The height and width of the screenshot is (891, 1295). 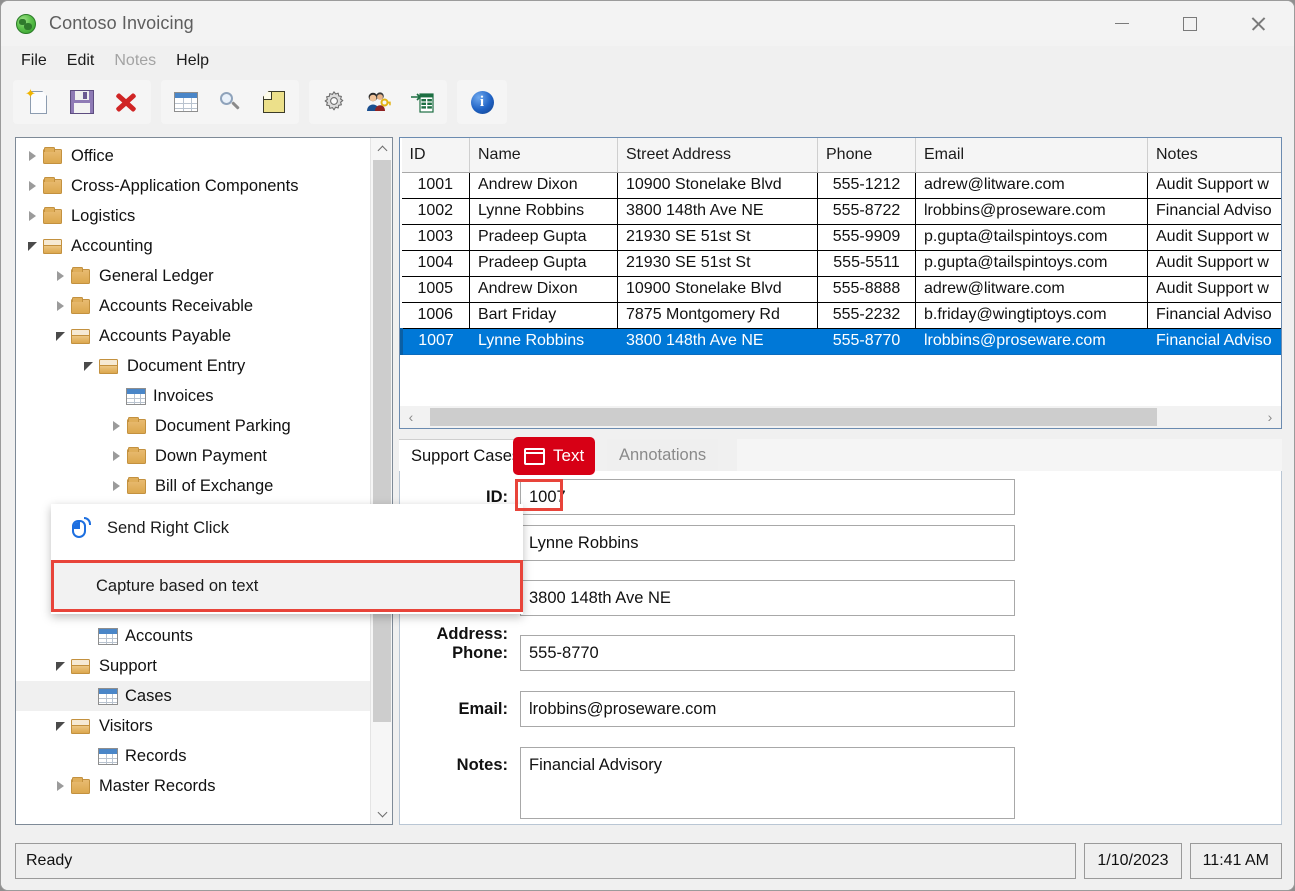 What do you see at coordinates (866, 185) in the screenshot?
I see `cell-phone: 555-1212` at bounding box center [866, 185].